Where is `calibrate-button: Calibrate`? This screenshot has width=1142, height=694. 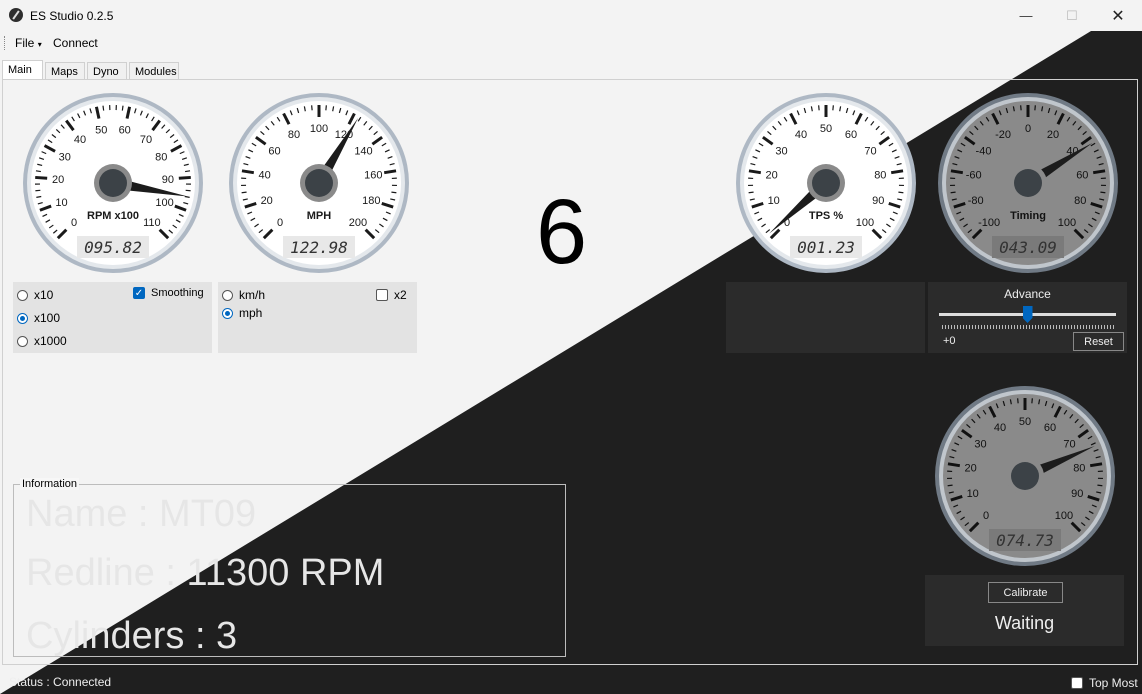 calibrate-button: Calibrate is located at coordinates (1025, 592).